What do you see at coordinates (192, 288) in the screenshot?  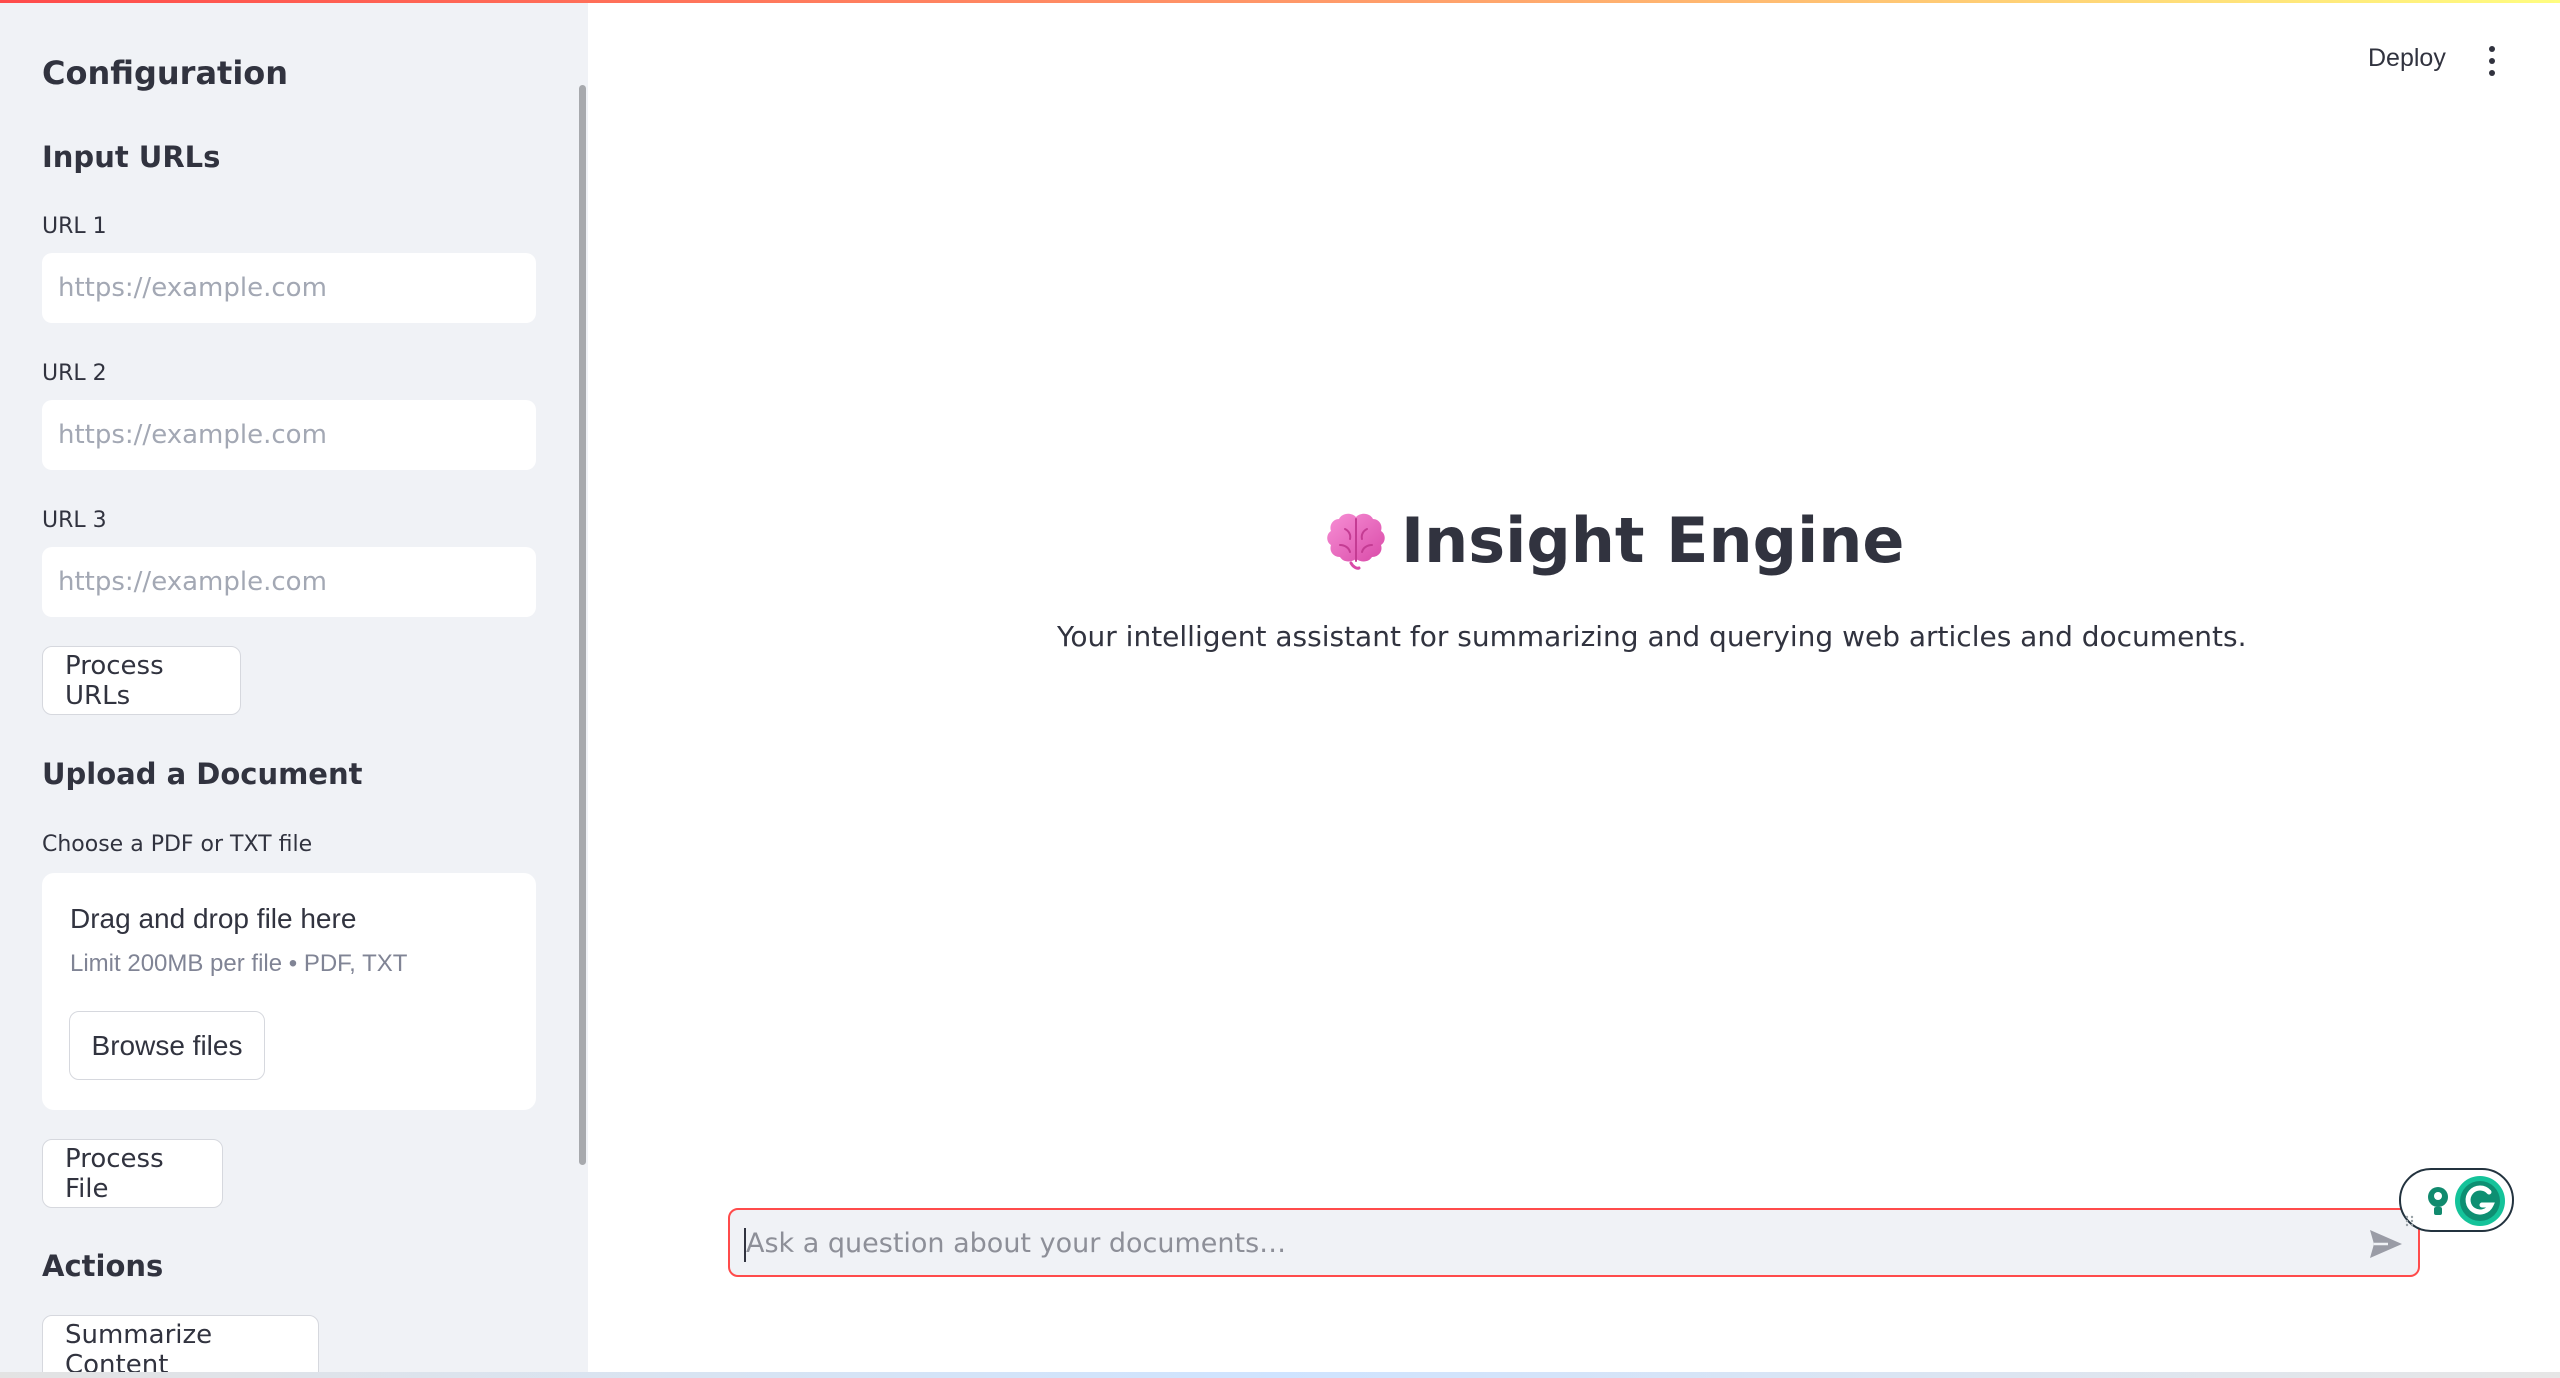 I see `url-1-placeholder: https://example.com` at bounding box center [192, 288].